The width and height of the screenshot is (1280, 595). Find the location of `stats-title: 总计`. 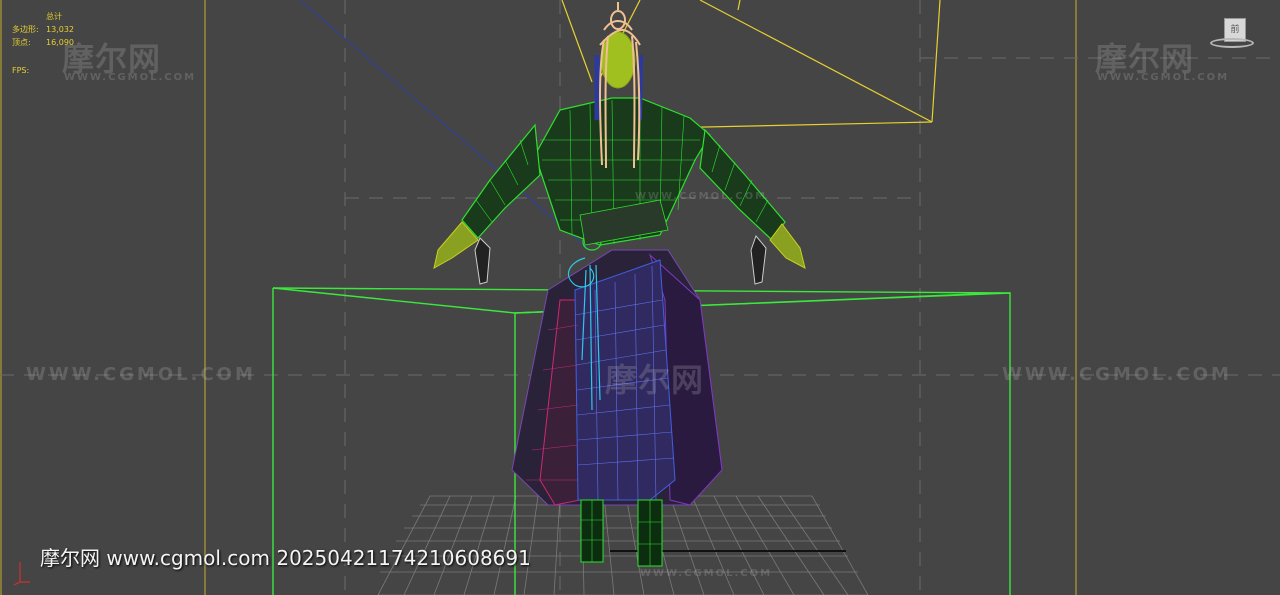

stats-title: 总计 is located at coordinates (54, 16).